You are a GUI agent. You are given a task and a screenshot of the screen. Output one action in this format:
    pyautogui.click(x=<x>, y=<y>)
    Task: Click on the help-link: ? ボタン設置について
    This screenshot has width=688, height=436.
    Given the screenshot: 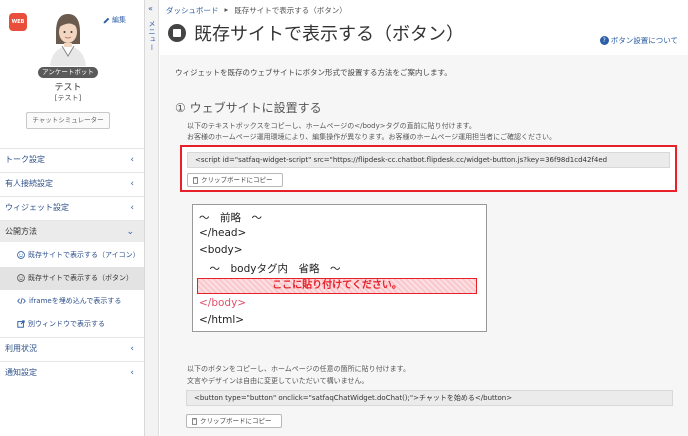 What is the action you would take?
    pyautogui.click(x=638, y=40)
    